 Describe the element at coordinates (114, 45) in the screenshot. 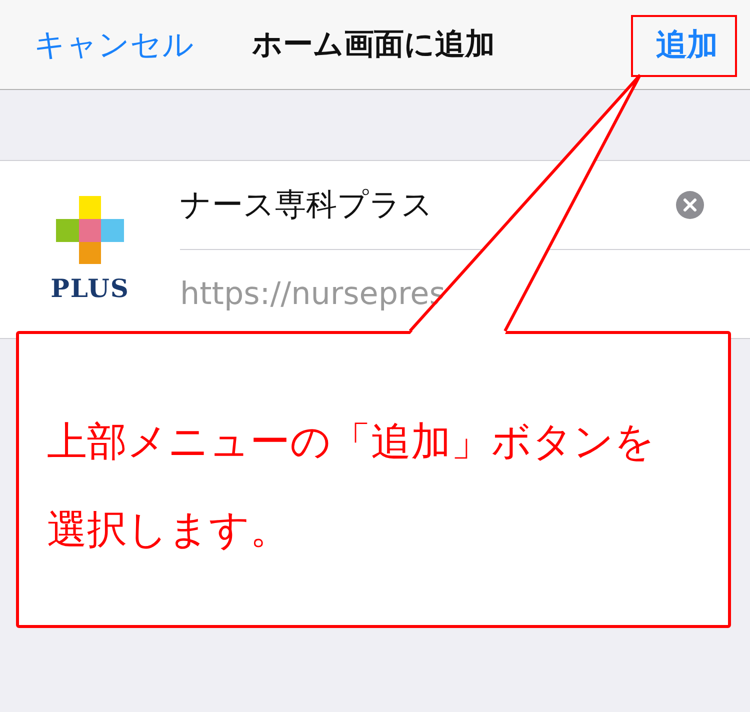

I see `cancel-button: キャンセル` at that location.